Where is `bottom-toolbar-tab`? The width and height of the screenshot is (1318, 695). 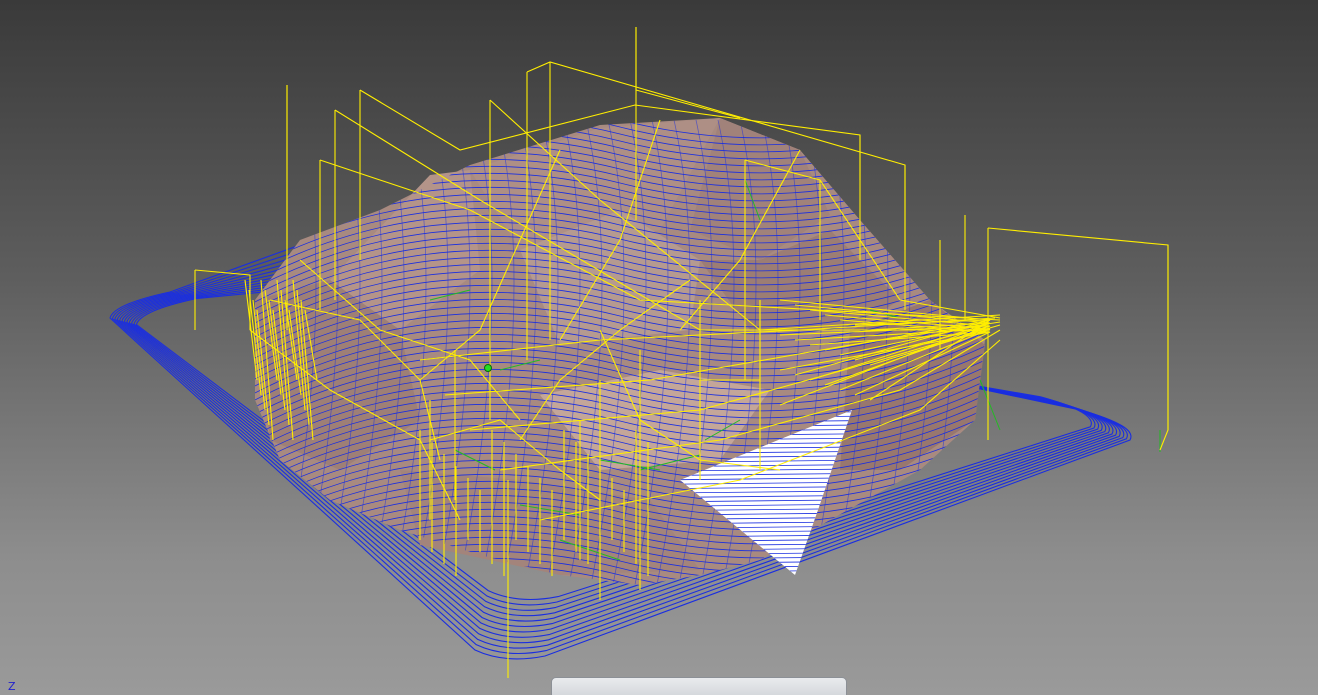 bottom-toolbar-tab is located at coordinates (699, 686).